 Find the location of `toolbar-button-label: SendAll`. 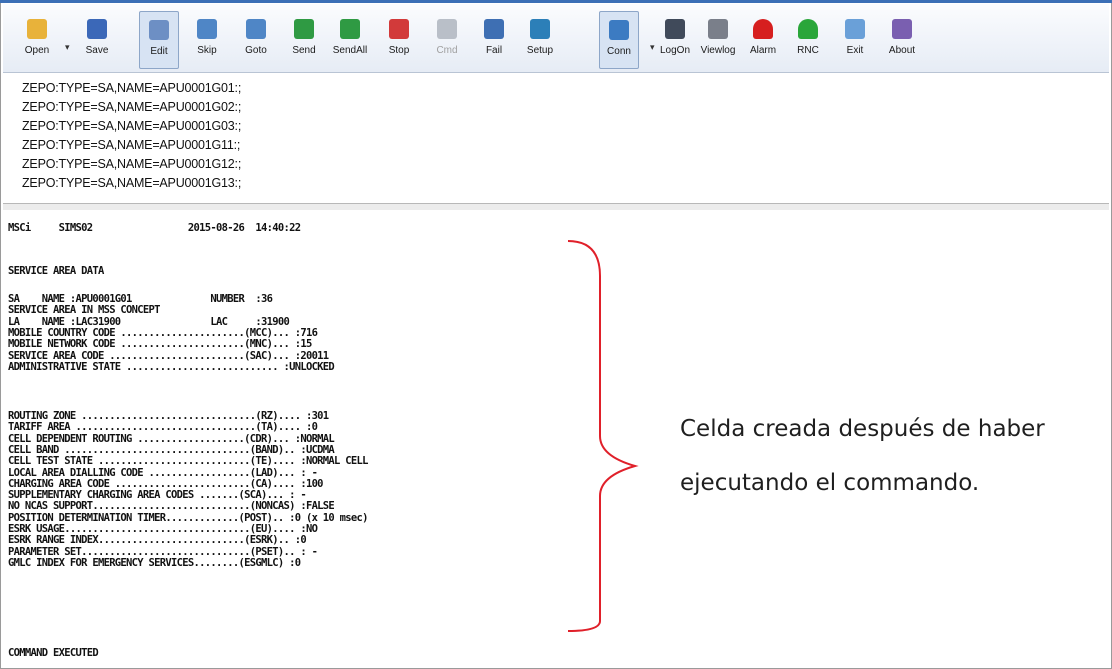

toolbar-button-label: SendAll is located at coordinates (350, 50).